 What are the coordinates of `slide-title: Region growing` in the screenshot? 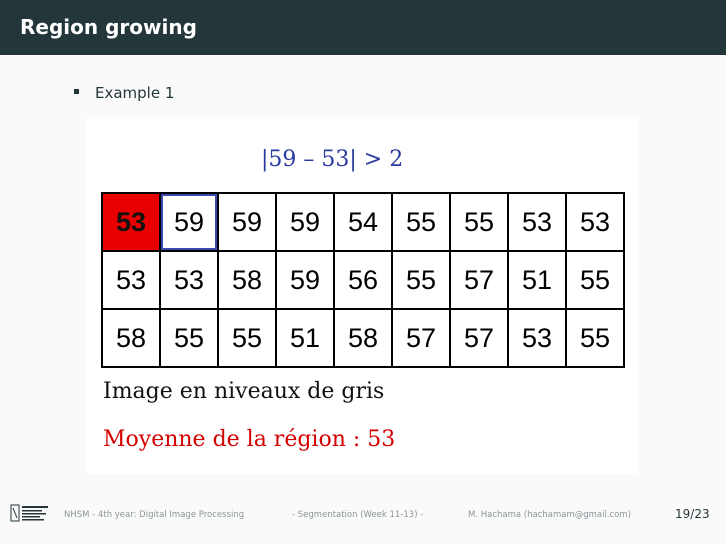 It's located at (108, 27).